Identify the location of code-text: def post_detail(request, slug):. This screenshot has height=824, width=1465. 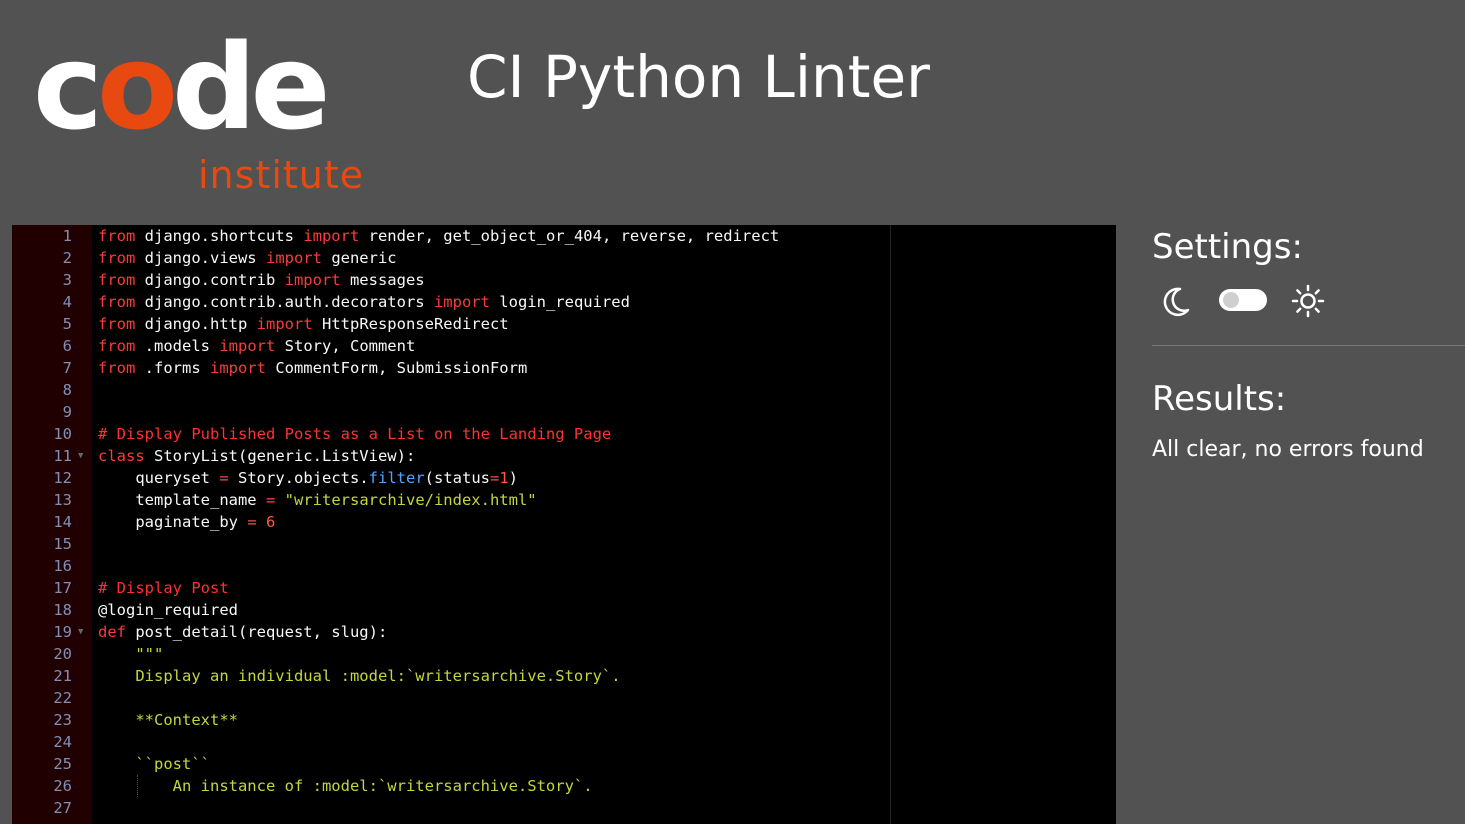
(242, 632).